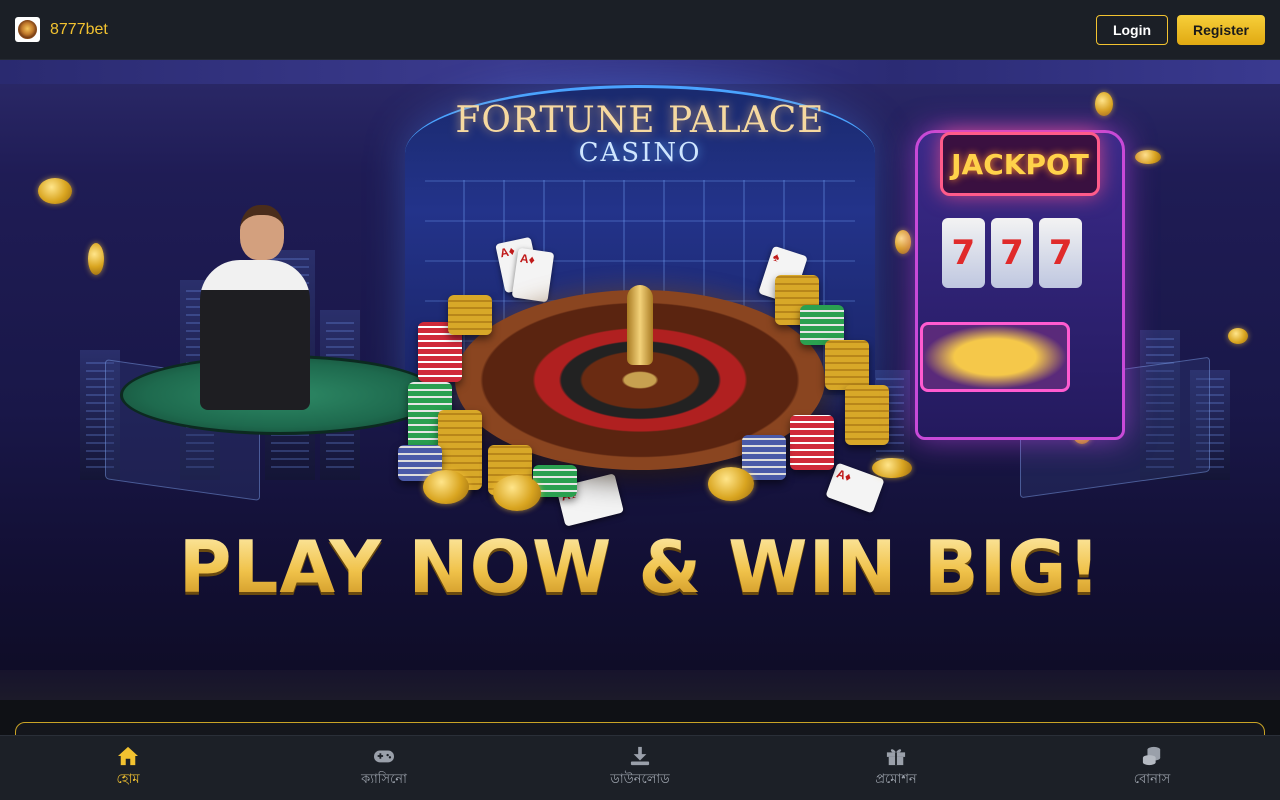 The image size is (1280, 800). What do you see at coordinates (896, 778) in the screenshot?
I see `nav-label: প্রমোশন` at bounding box center [896, 778].